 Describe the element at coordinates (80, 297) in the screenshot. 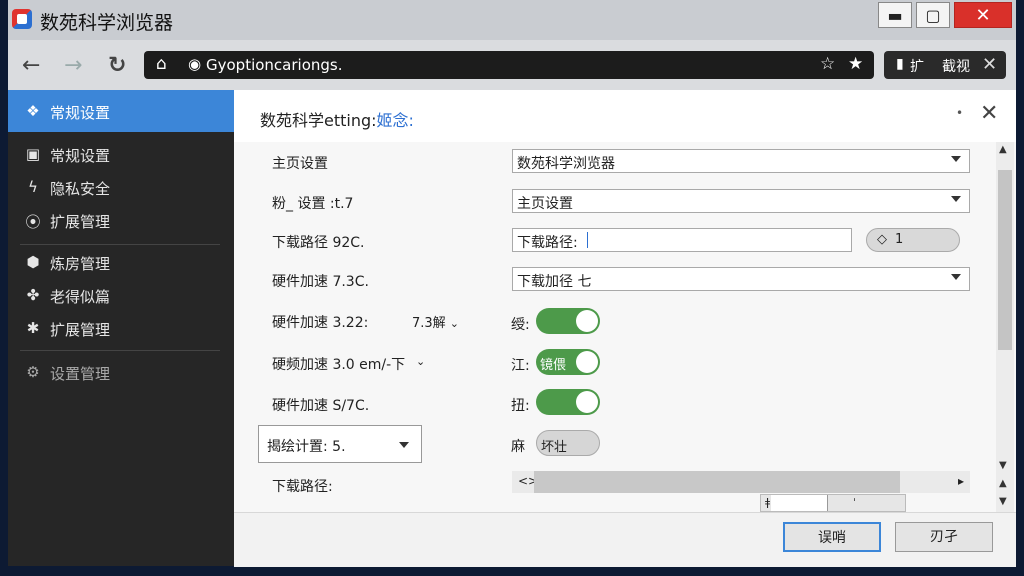

I see `sidebar-item-label: 老得似篇` at that location.